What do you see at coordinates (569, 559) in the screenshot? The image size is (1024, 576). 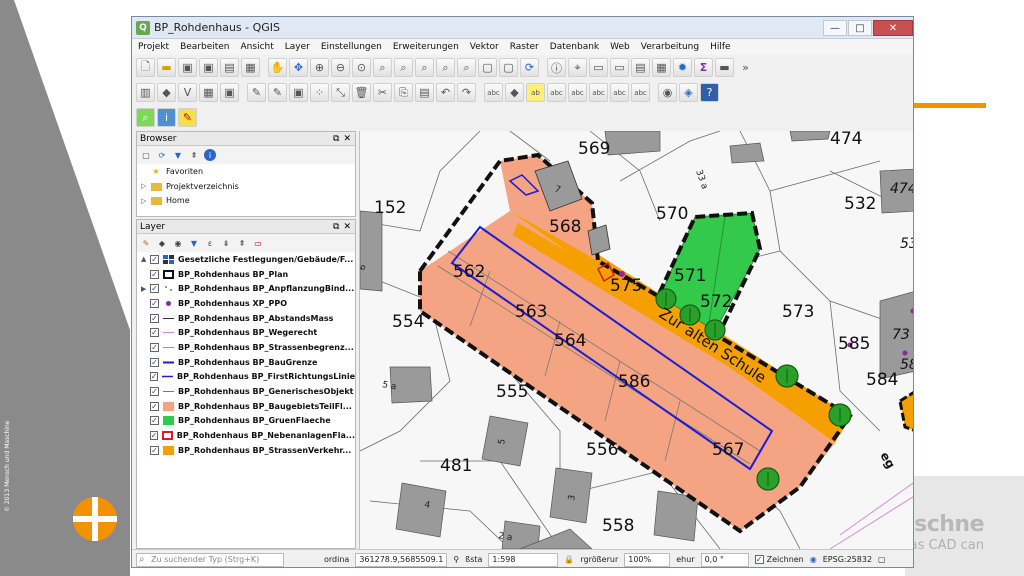 I see `lock-scale-icon: 🔒` at bounding box center [569, 559].